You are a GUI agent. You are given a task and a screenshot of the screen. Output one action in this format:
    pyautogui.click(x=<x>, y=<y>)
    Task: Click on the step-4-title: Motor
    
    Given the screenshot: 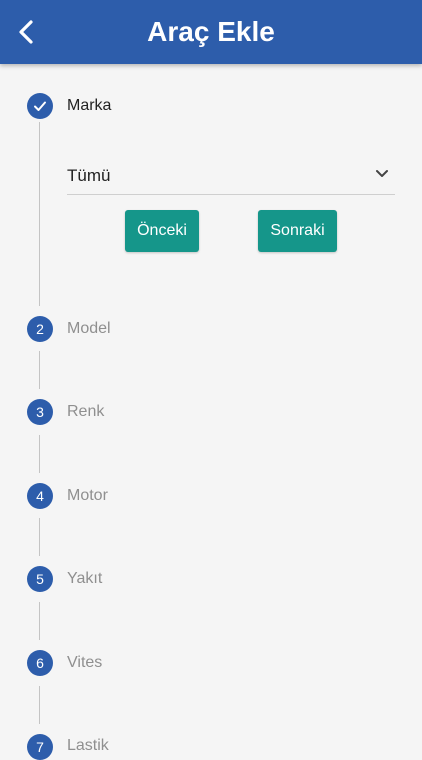 What is the action you would take?
    pyautogui.click(x=87, y=496)
    